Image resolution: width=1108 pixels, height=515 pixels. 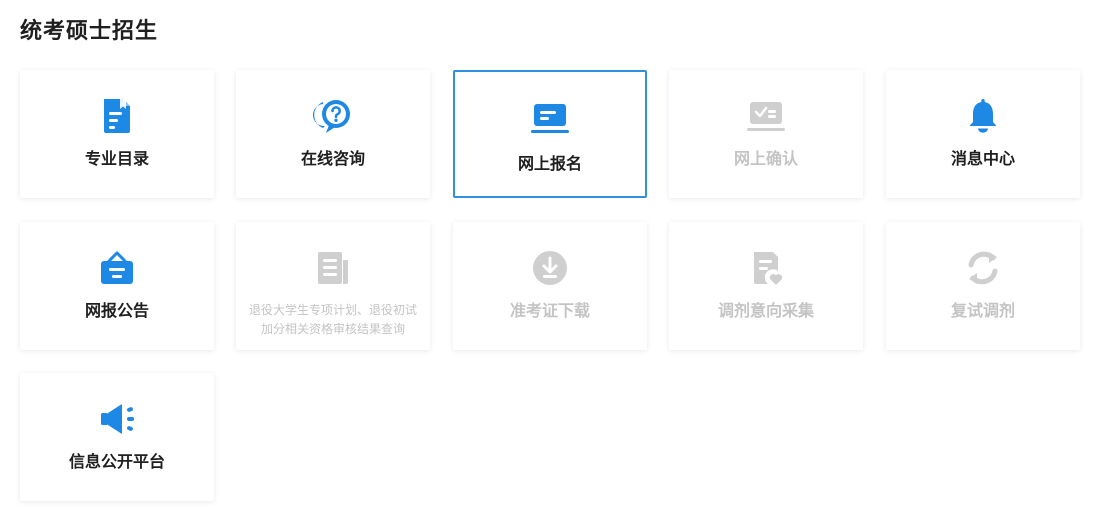 I want to click on tile-label: 调剂意向采集, so click(x=765, y=310).